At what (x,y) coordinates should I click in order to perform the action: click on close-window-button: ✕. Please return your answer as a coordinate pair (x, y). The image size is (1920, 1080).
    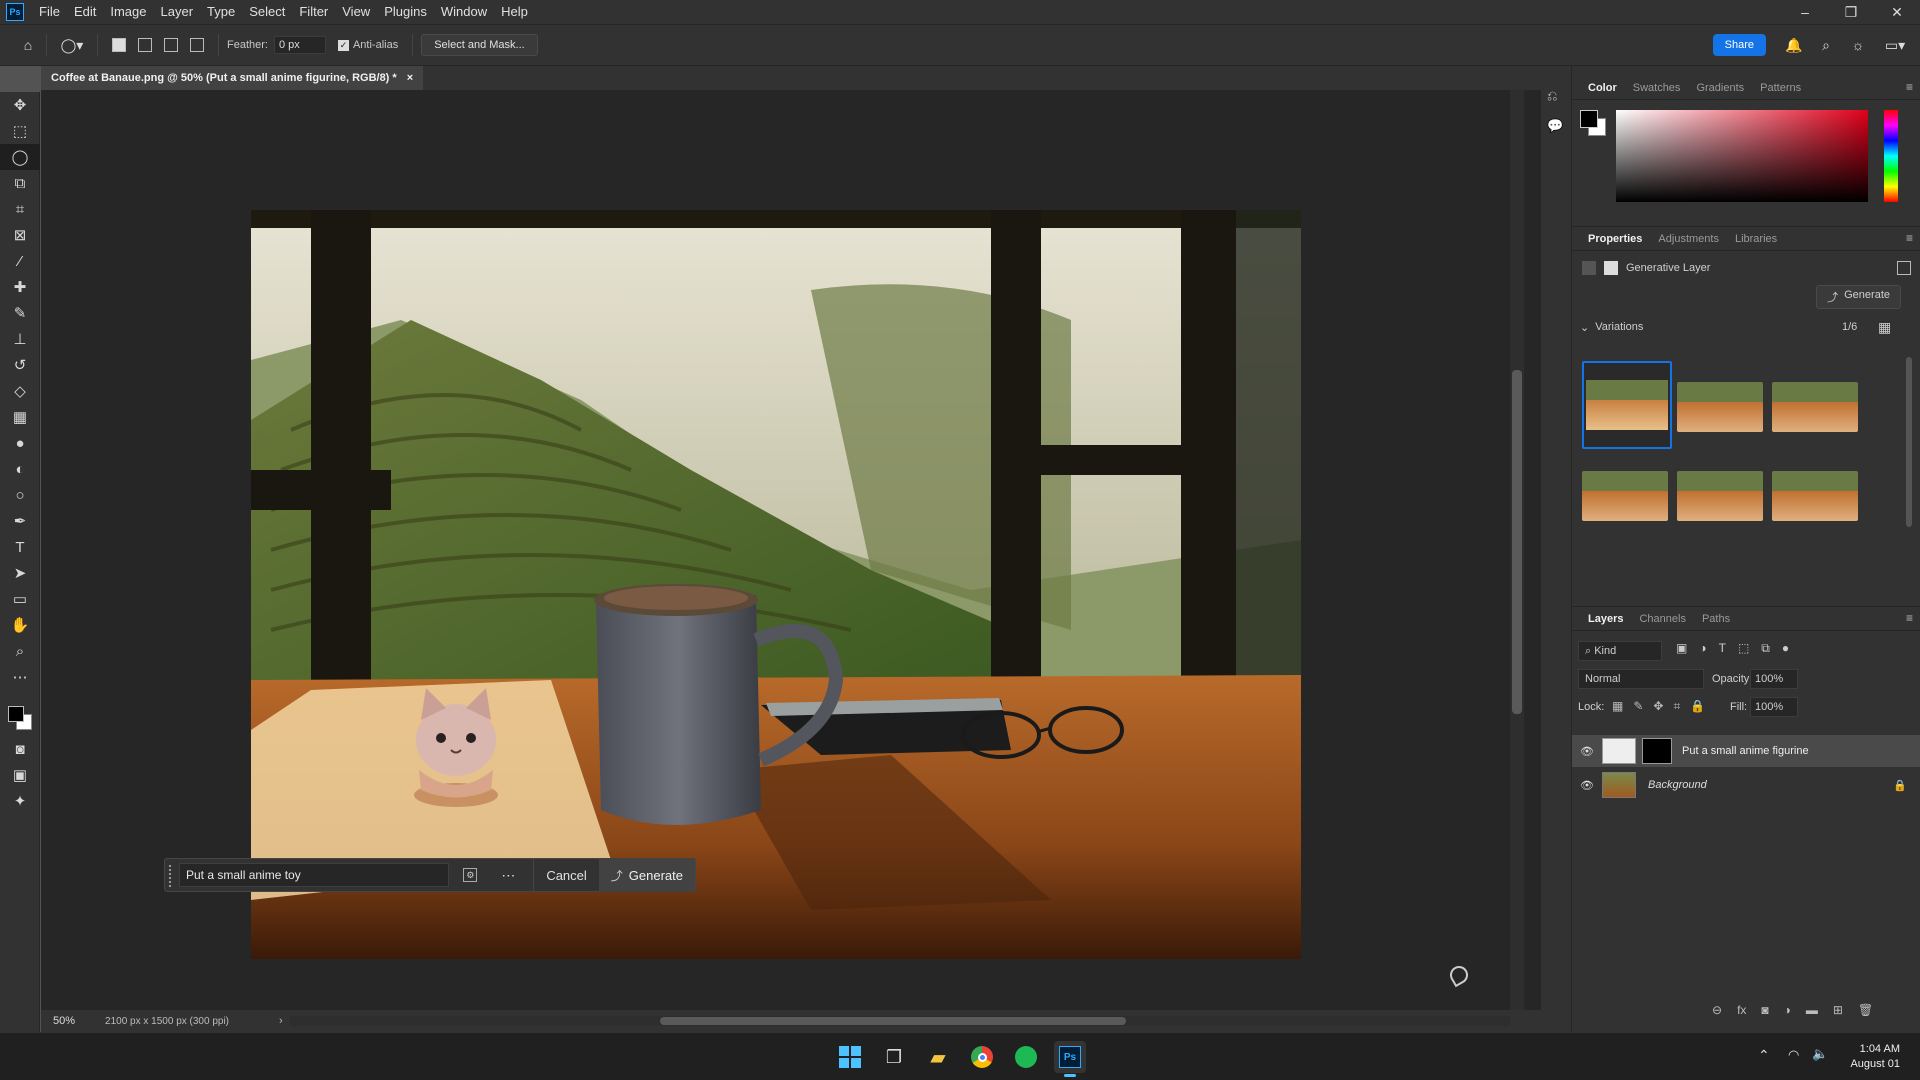
    Looking at the image, I should click on (1897, 12).